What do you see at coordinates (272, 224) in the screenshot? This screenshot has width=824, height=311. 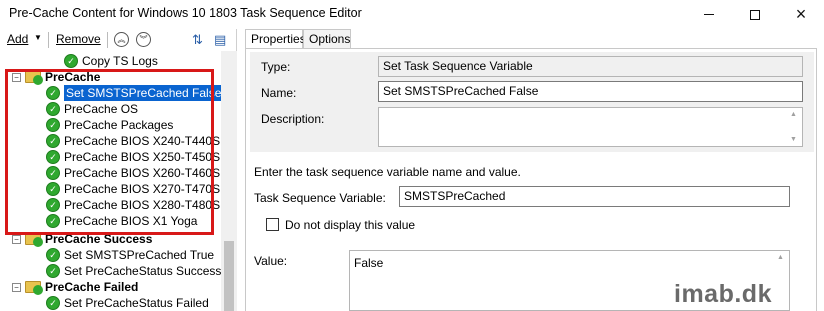 I see `do-not-display-checkbox` at bounding box center [272, 224].